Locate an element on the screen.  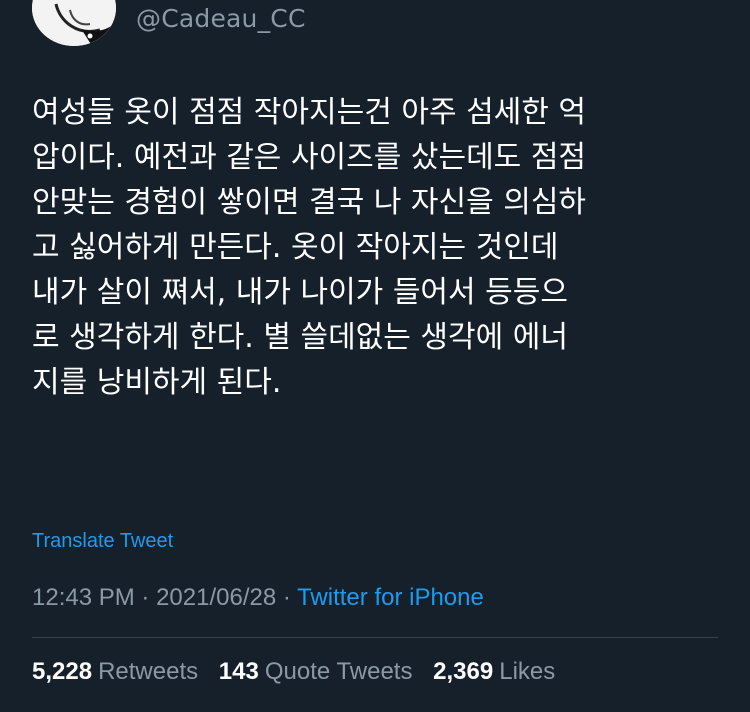
likes-stat: 2,369 Likes is located at coordinates (494, 671).